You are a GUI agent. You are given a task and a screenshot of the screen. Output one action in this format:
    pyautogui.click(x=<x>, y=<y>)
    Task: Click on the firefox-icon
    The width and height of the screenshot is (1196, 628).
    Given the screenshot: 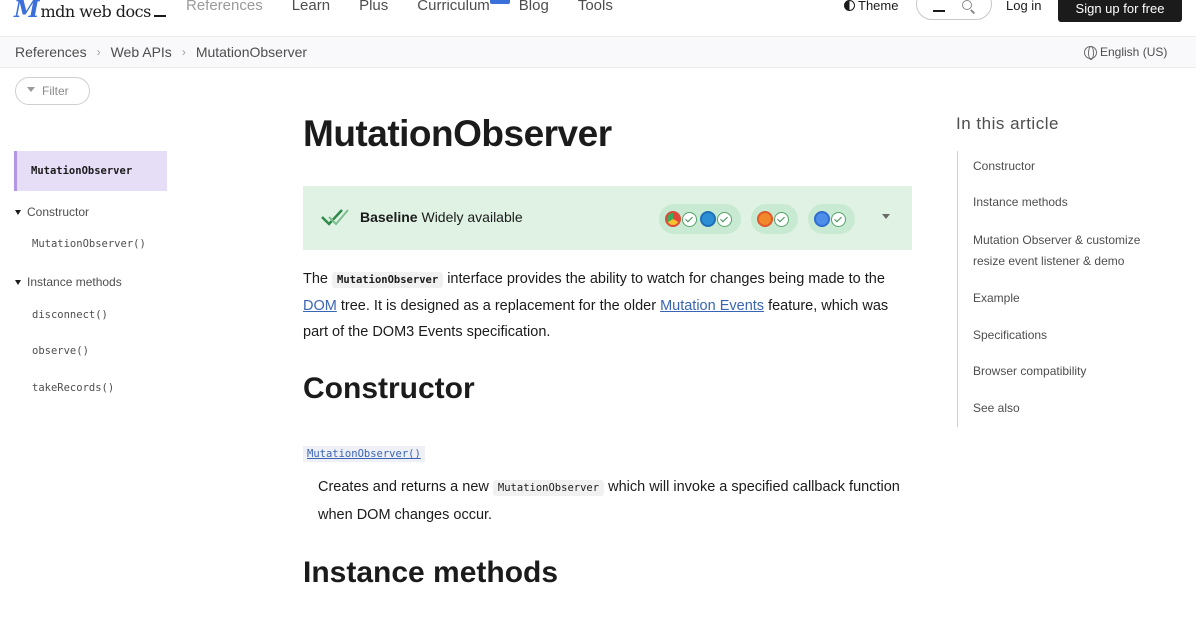 What is the action you would take?
    pyautogui.click(x=765, y=219)
    